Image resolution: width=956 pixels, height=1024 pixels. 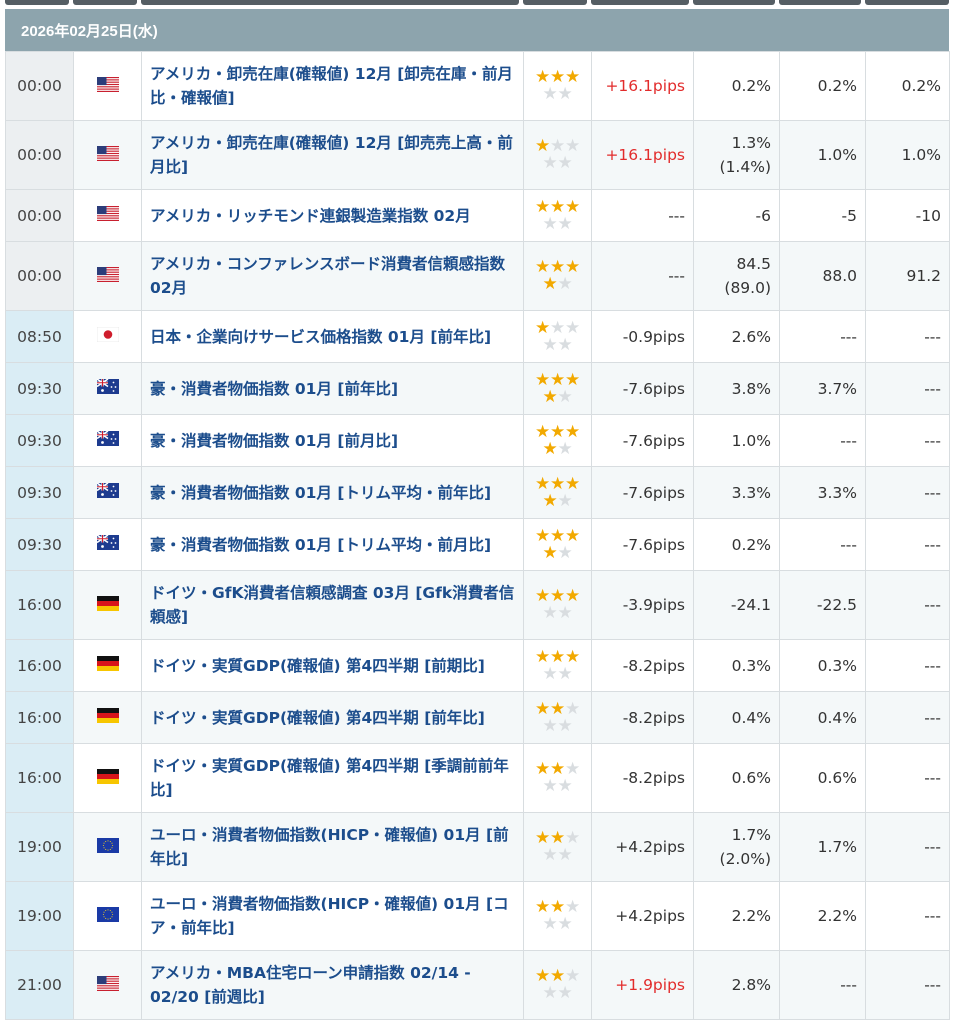 I want to click on event-name-link: ユーロ・消費者物価指数(HICP・確報値) 01月 [前年比], so click(x=332, y=847).